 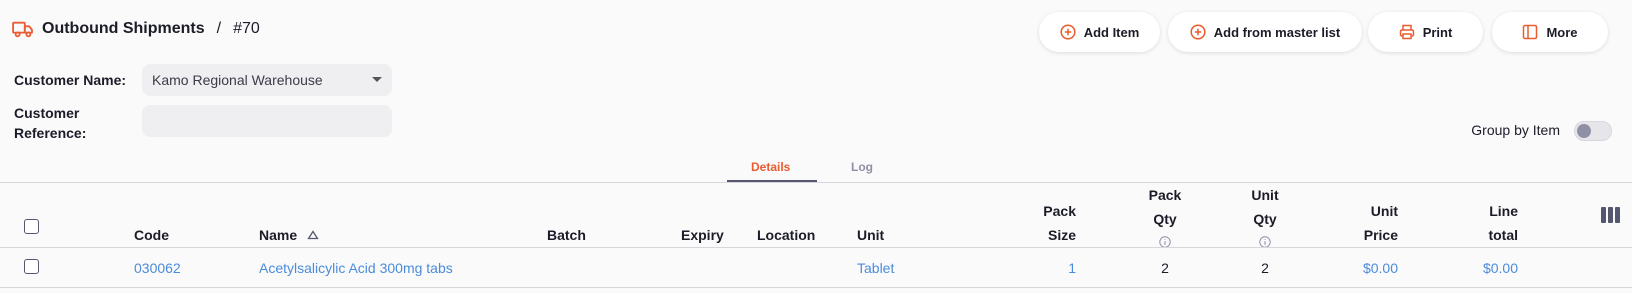 What do you see at coordinates (1593, 131) in the screenshot?
I see `group-by-item-toggle` at bounding box center [1593, 131].